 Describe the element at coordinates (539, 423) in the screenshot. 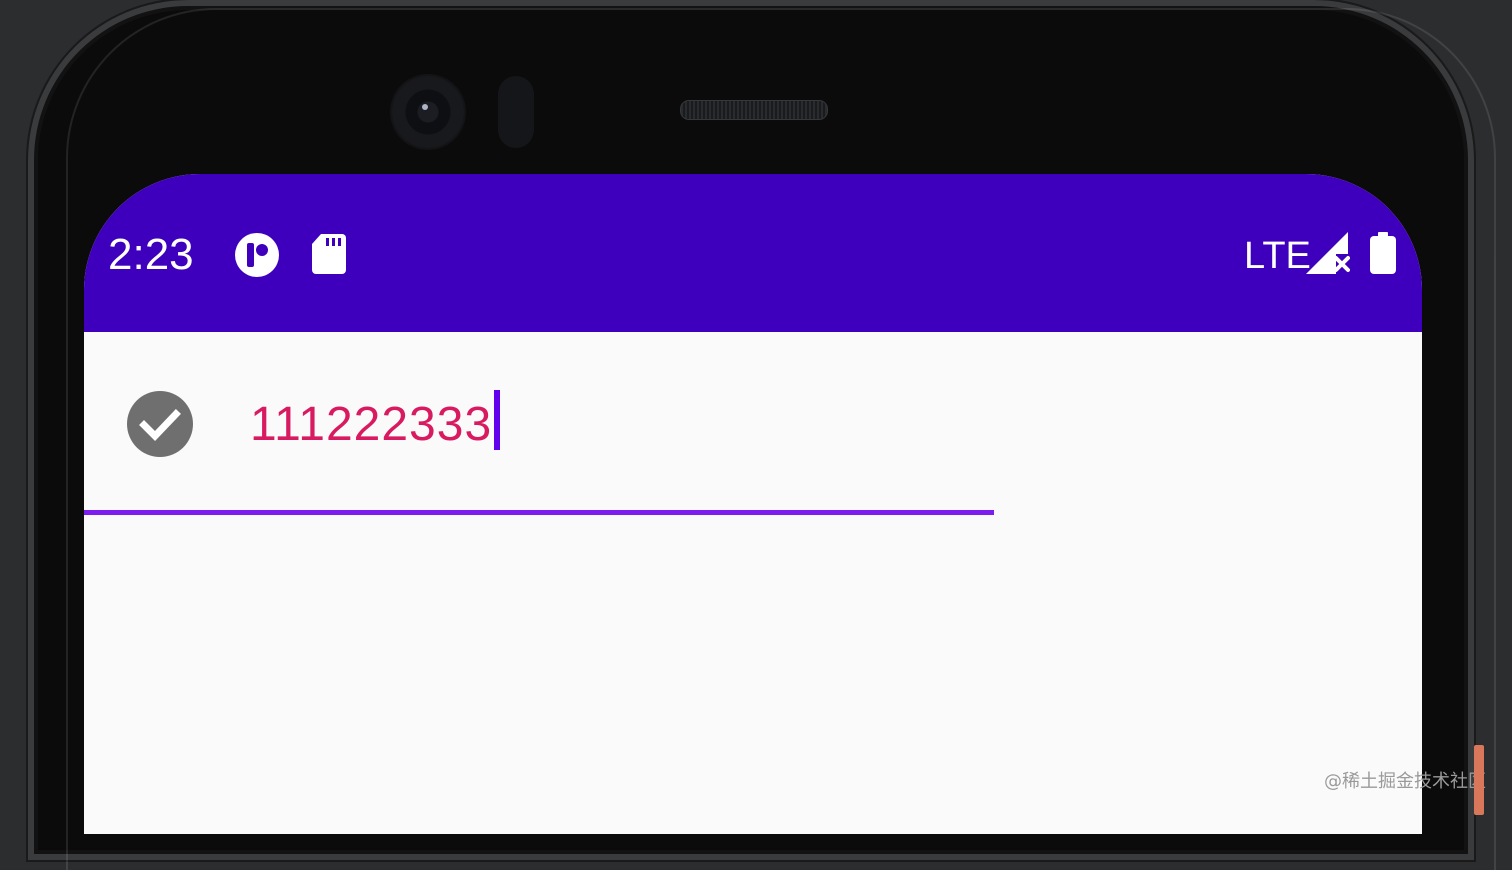

I see `text-input-field: 111222333` at that location.